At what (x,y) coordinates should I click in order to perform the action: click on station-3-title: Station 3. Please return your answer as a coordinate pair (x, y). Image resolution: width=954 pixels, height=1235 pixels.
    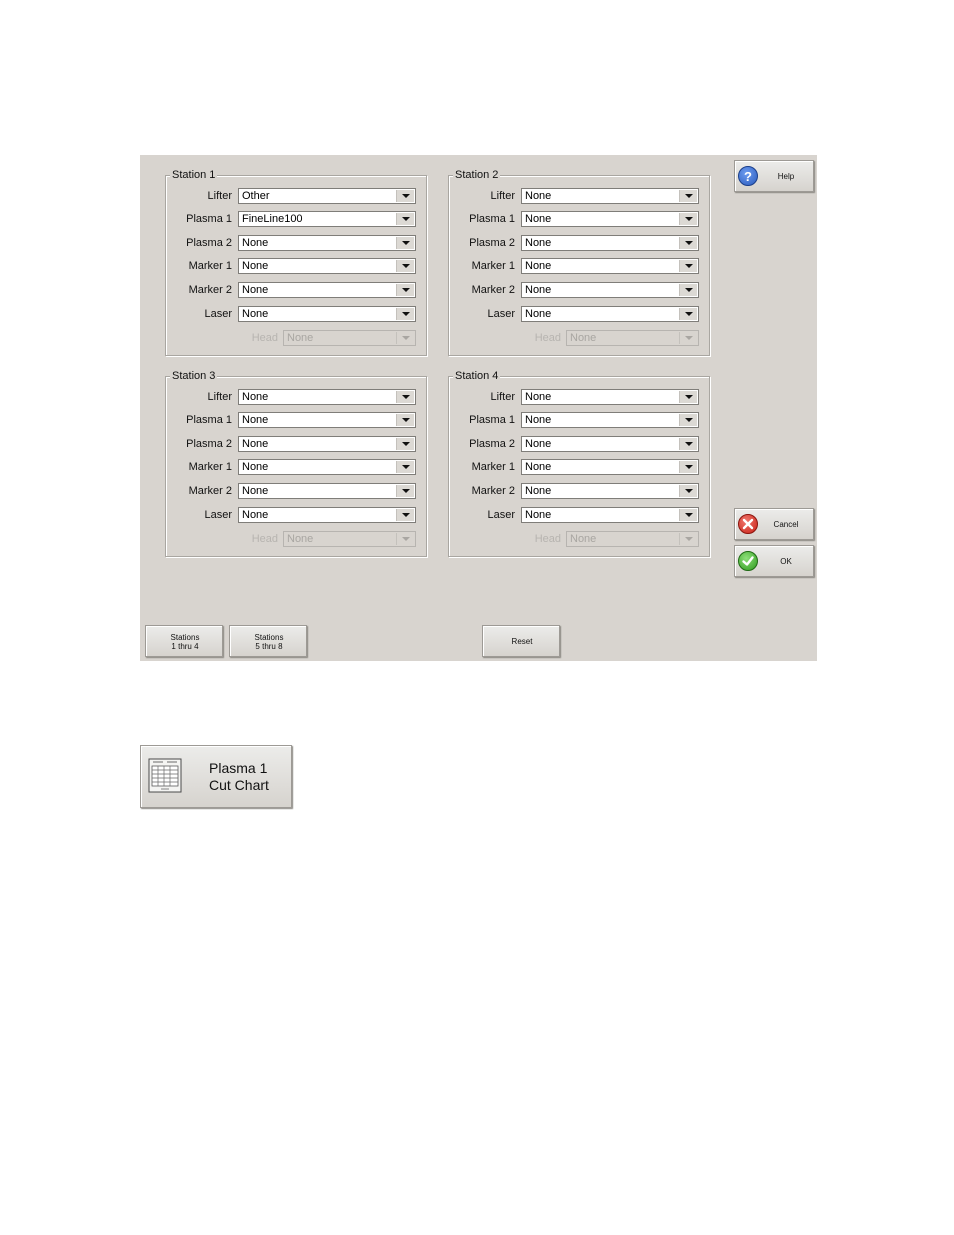
    Looking at the image, I should click on (194, 376).